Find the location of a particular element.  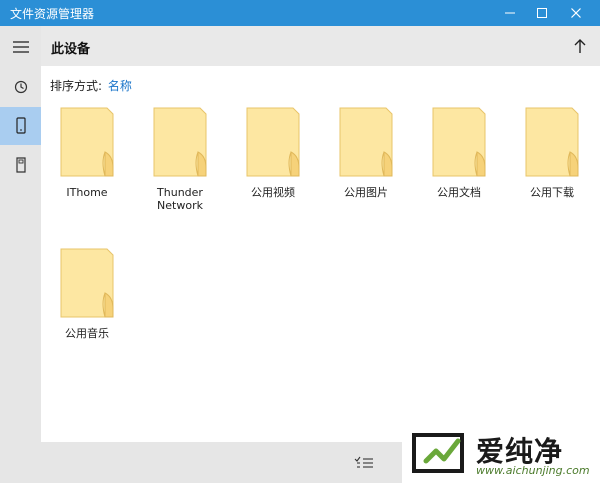

page-title: 此设备 is located at coordinates (71, 49).